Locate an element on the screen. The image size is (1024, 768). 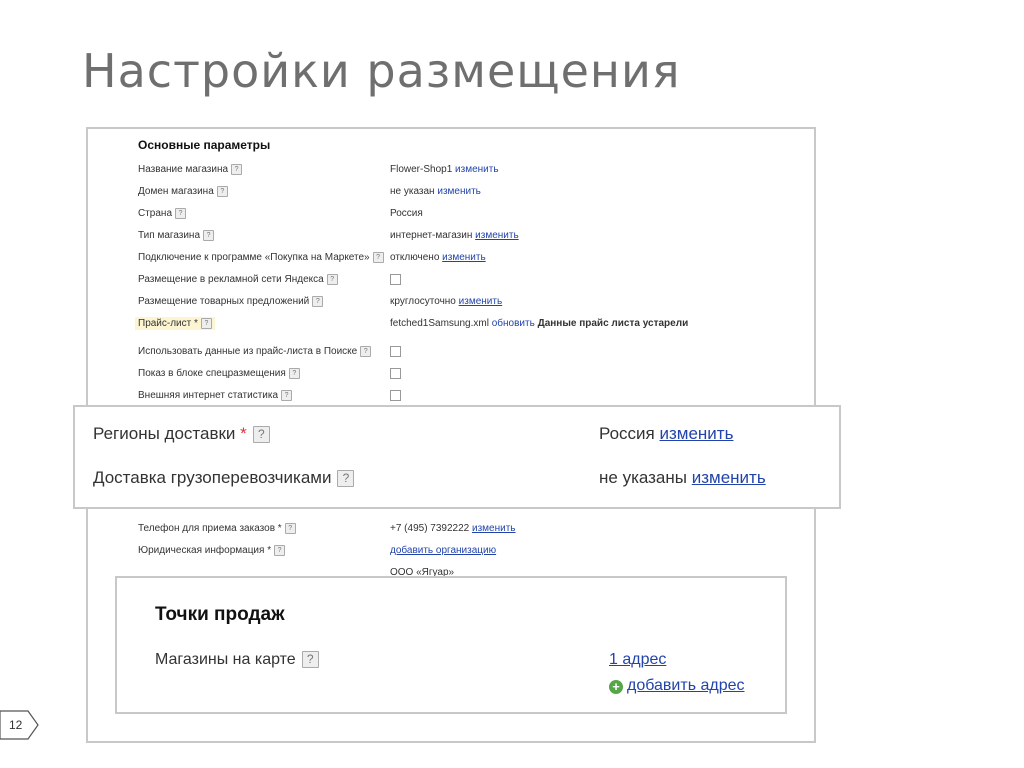
settings-row-shop-name: Название магазина? Flower-Shop1 изменить is located at coordinates (451, 172).